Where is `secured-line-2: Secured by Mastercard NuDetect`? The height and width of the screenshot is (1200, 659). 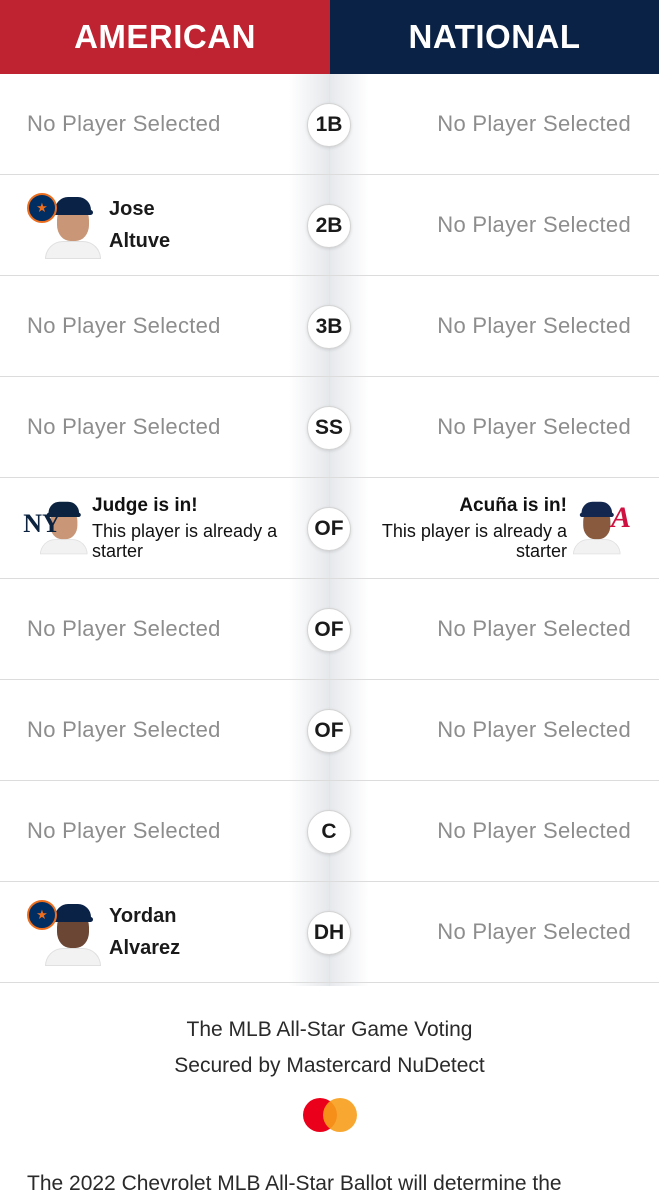
secured-line-2: Secured by Mastercard NuDetect is located at coordinates (329, 1065).